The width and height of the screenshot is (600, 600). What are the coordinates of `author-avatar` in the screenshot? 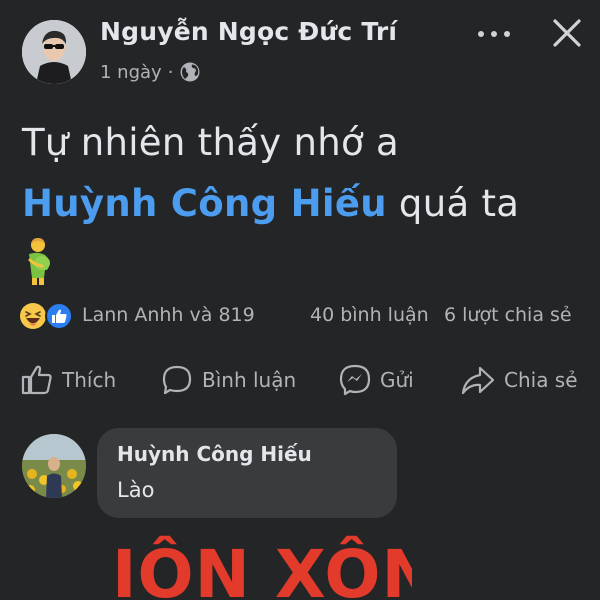 It's located at (54, 52).